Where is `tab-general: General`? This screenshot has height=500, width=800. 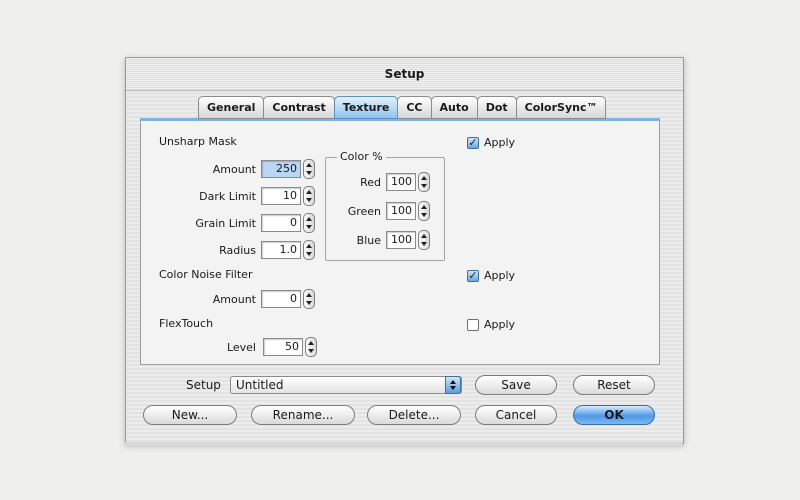 tab-general: General is located at coordinates (231, 107).